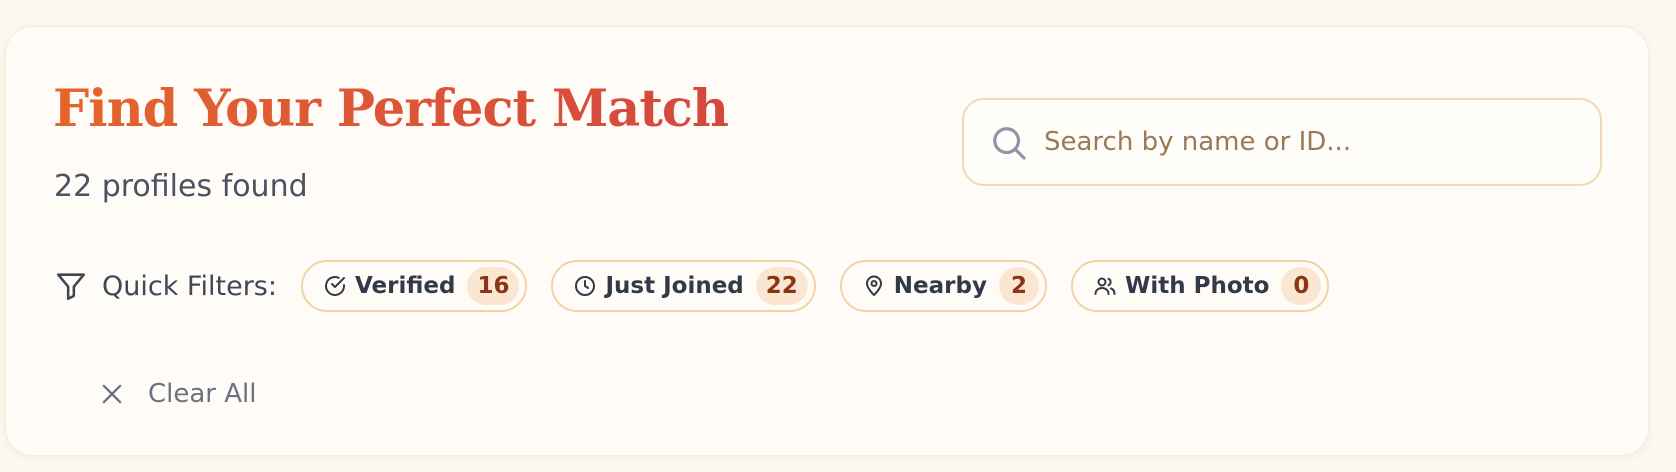 Image resolution: width=1676 pixels, height=472 pixels. Describe the element at coordinates (585, 286) in the screenshot. I see `clock-icon` at that location.